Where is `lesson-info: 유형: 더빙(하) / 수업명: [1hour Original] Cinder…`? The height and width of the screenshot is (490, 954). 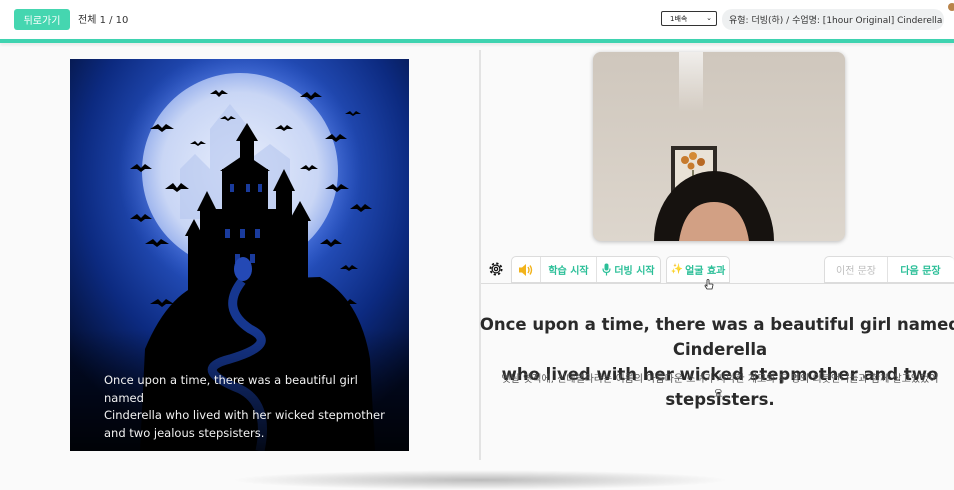
lesson-info: 유형: 더빙(하) / 수업명: [1hour Original] Cinder… is located at coordinates (833, 19).